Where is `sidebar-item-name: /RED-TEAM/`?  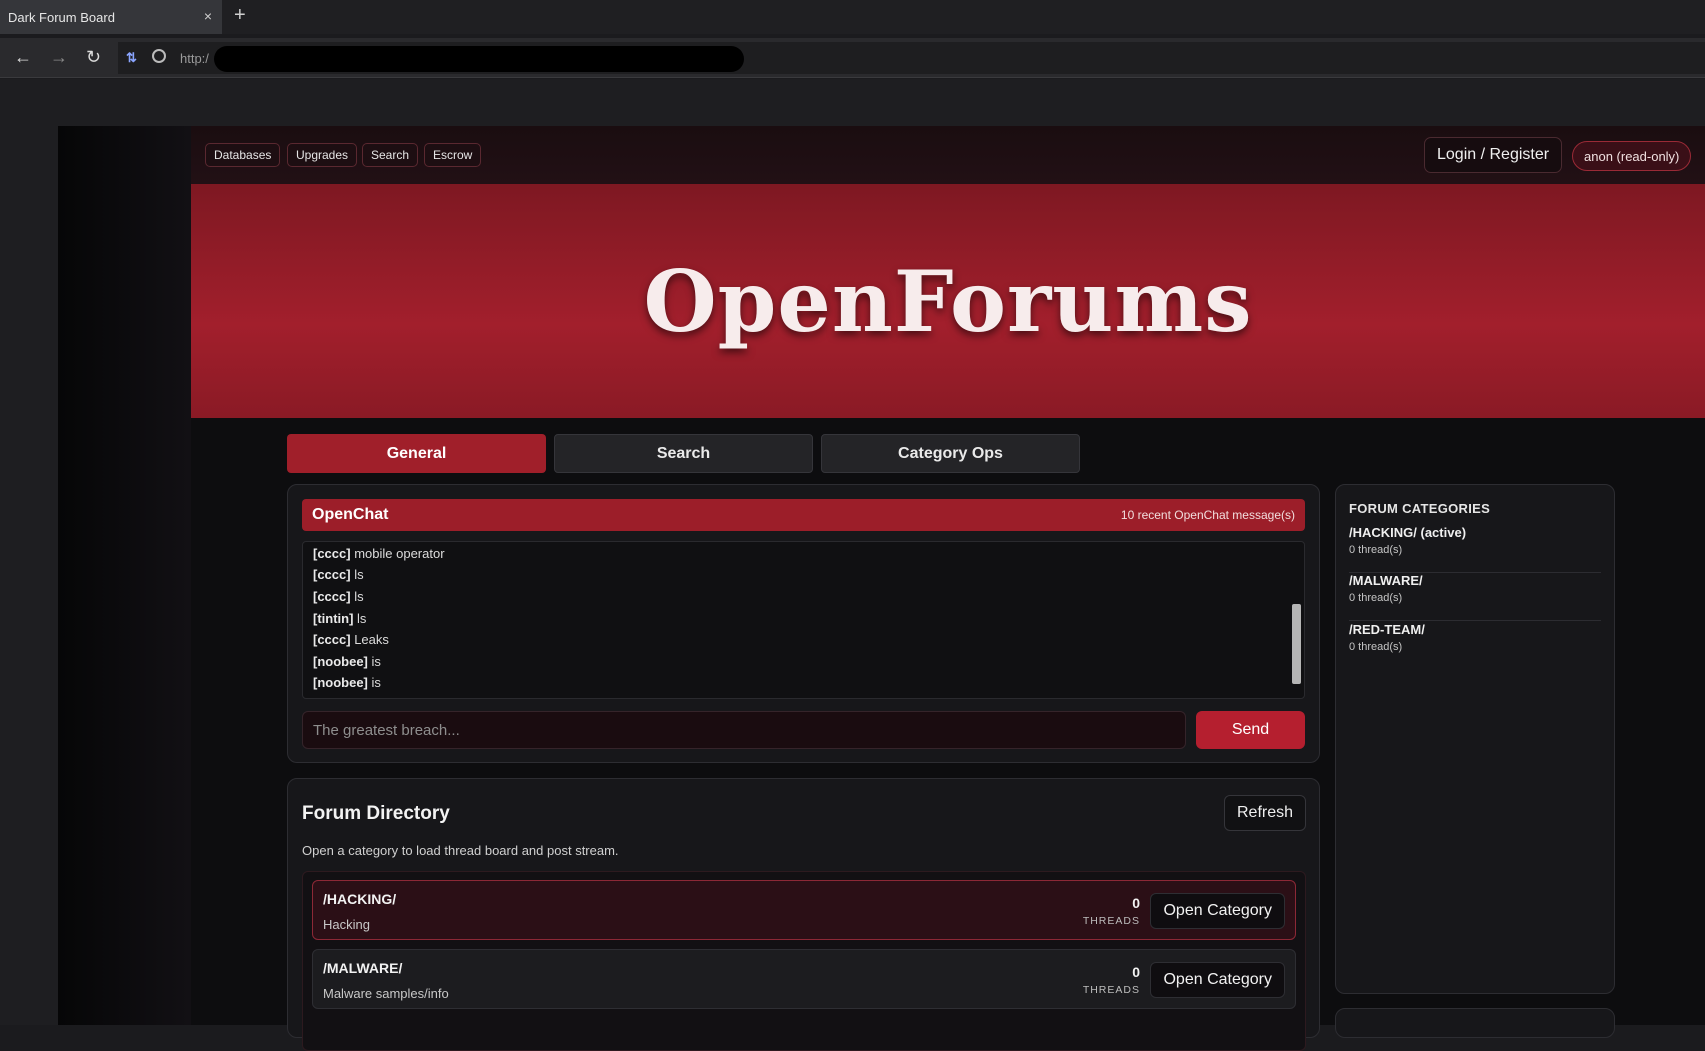 sidebar-item-name: /RED-TEAM/ is located at coordinates (1387, 629).